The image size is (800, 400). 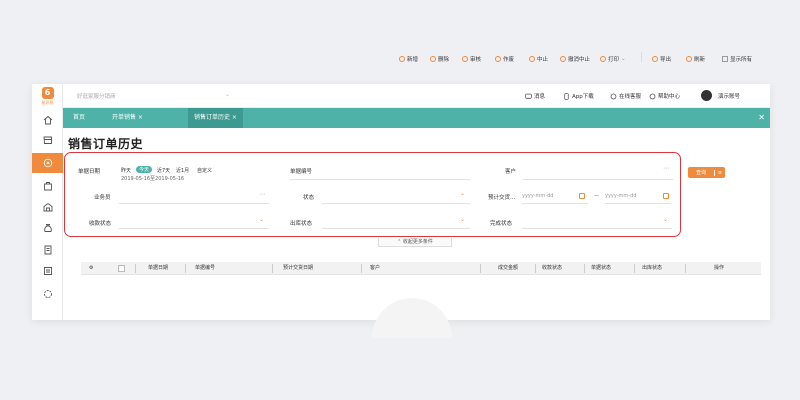 I want to click on audit-button: 审核, so click(x=471, y=59).